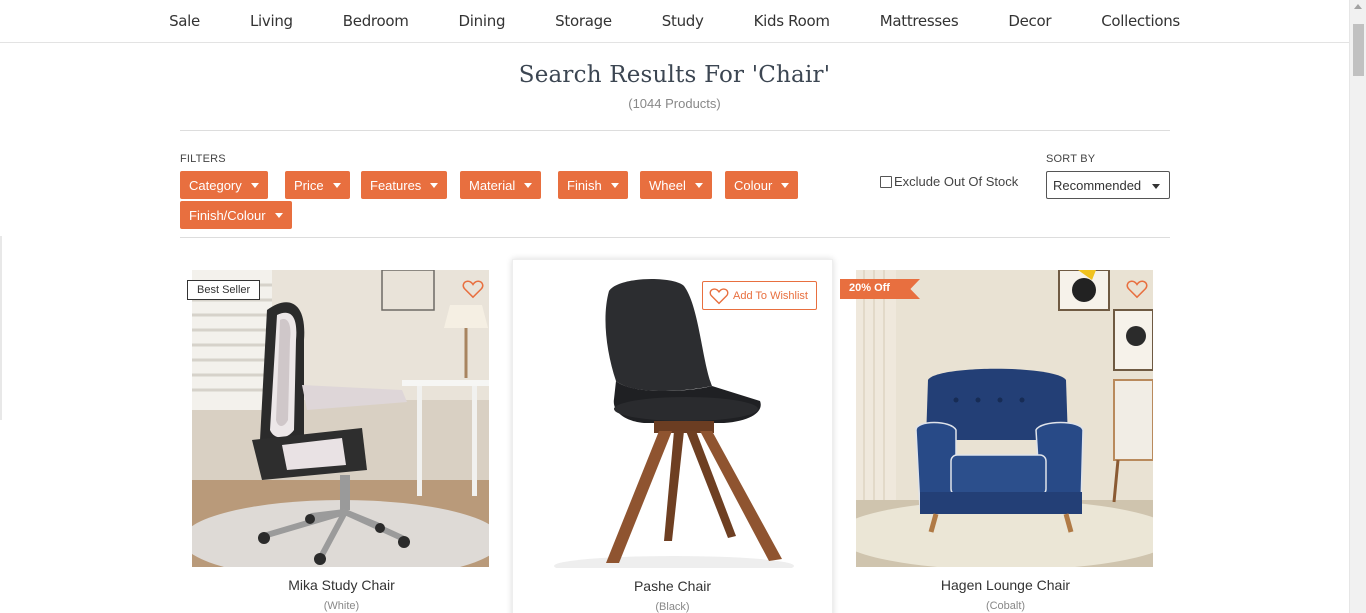 The image size is (1366, 613). Describe the element at coordinates (396, 185) in the screenshot. I see `filter-label: Features` at that location.